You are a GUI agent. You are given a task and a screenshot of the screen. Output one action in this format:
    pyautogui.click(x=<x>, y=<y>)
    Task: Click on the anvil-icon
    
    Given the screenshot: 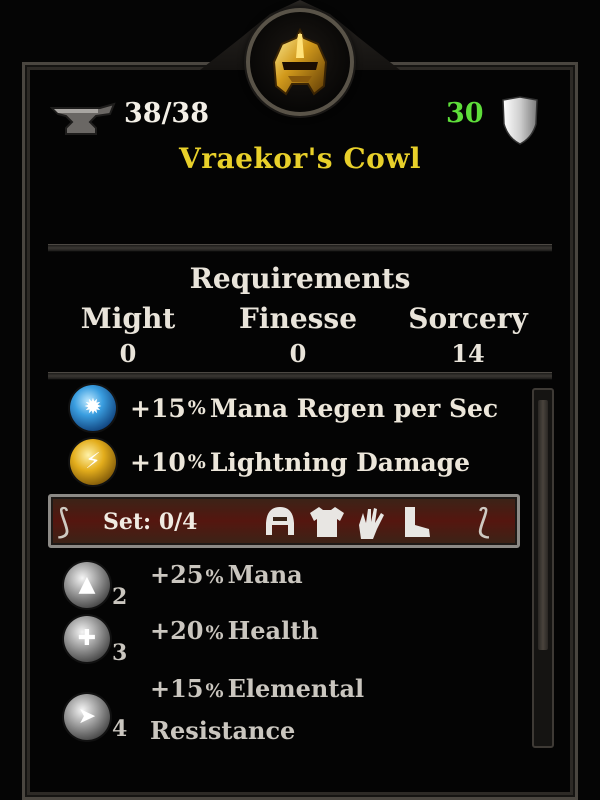 What is the action you would take?
    pyautogui.click(x=83, y=118)
    